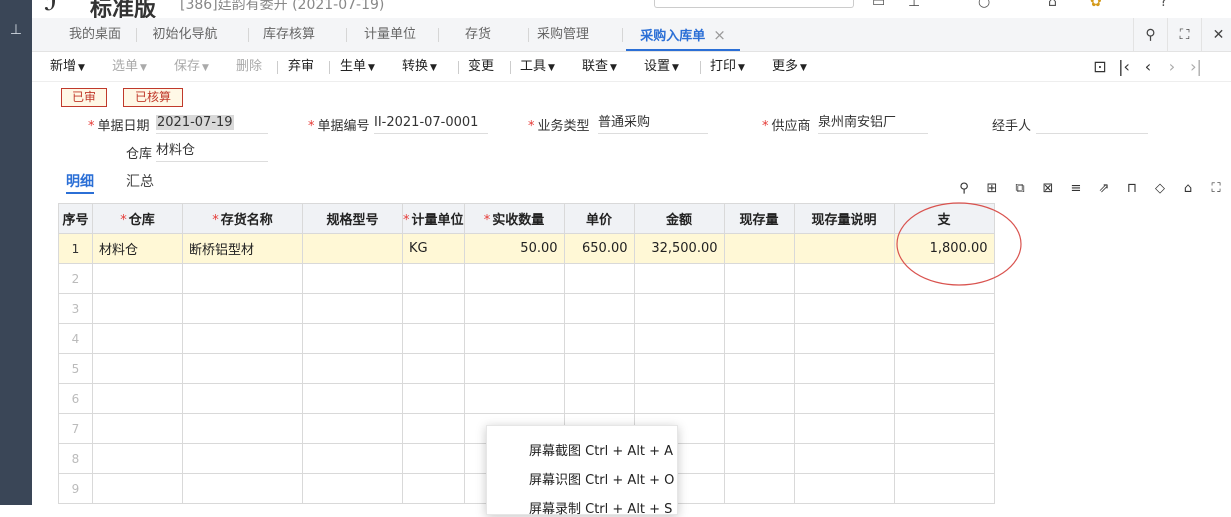 This screenshot has height=517, width=1231. I want to click on tab-desktop: 我的桌面, so click(95, 35).